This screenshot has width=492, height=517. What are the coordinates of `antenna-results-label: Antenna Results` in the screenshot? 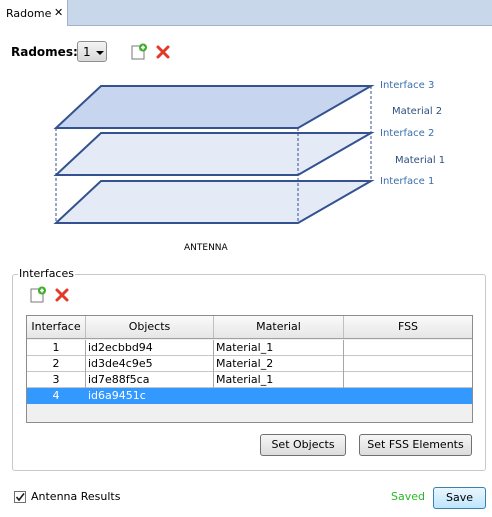 It's located at (75, 496).